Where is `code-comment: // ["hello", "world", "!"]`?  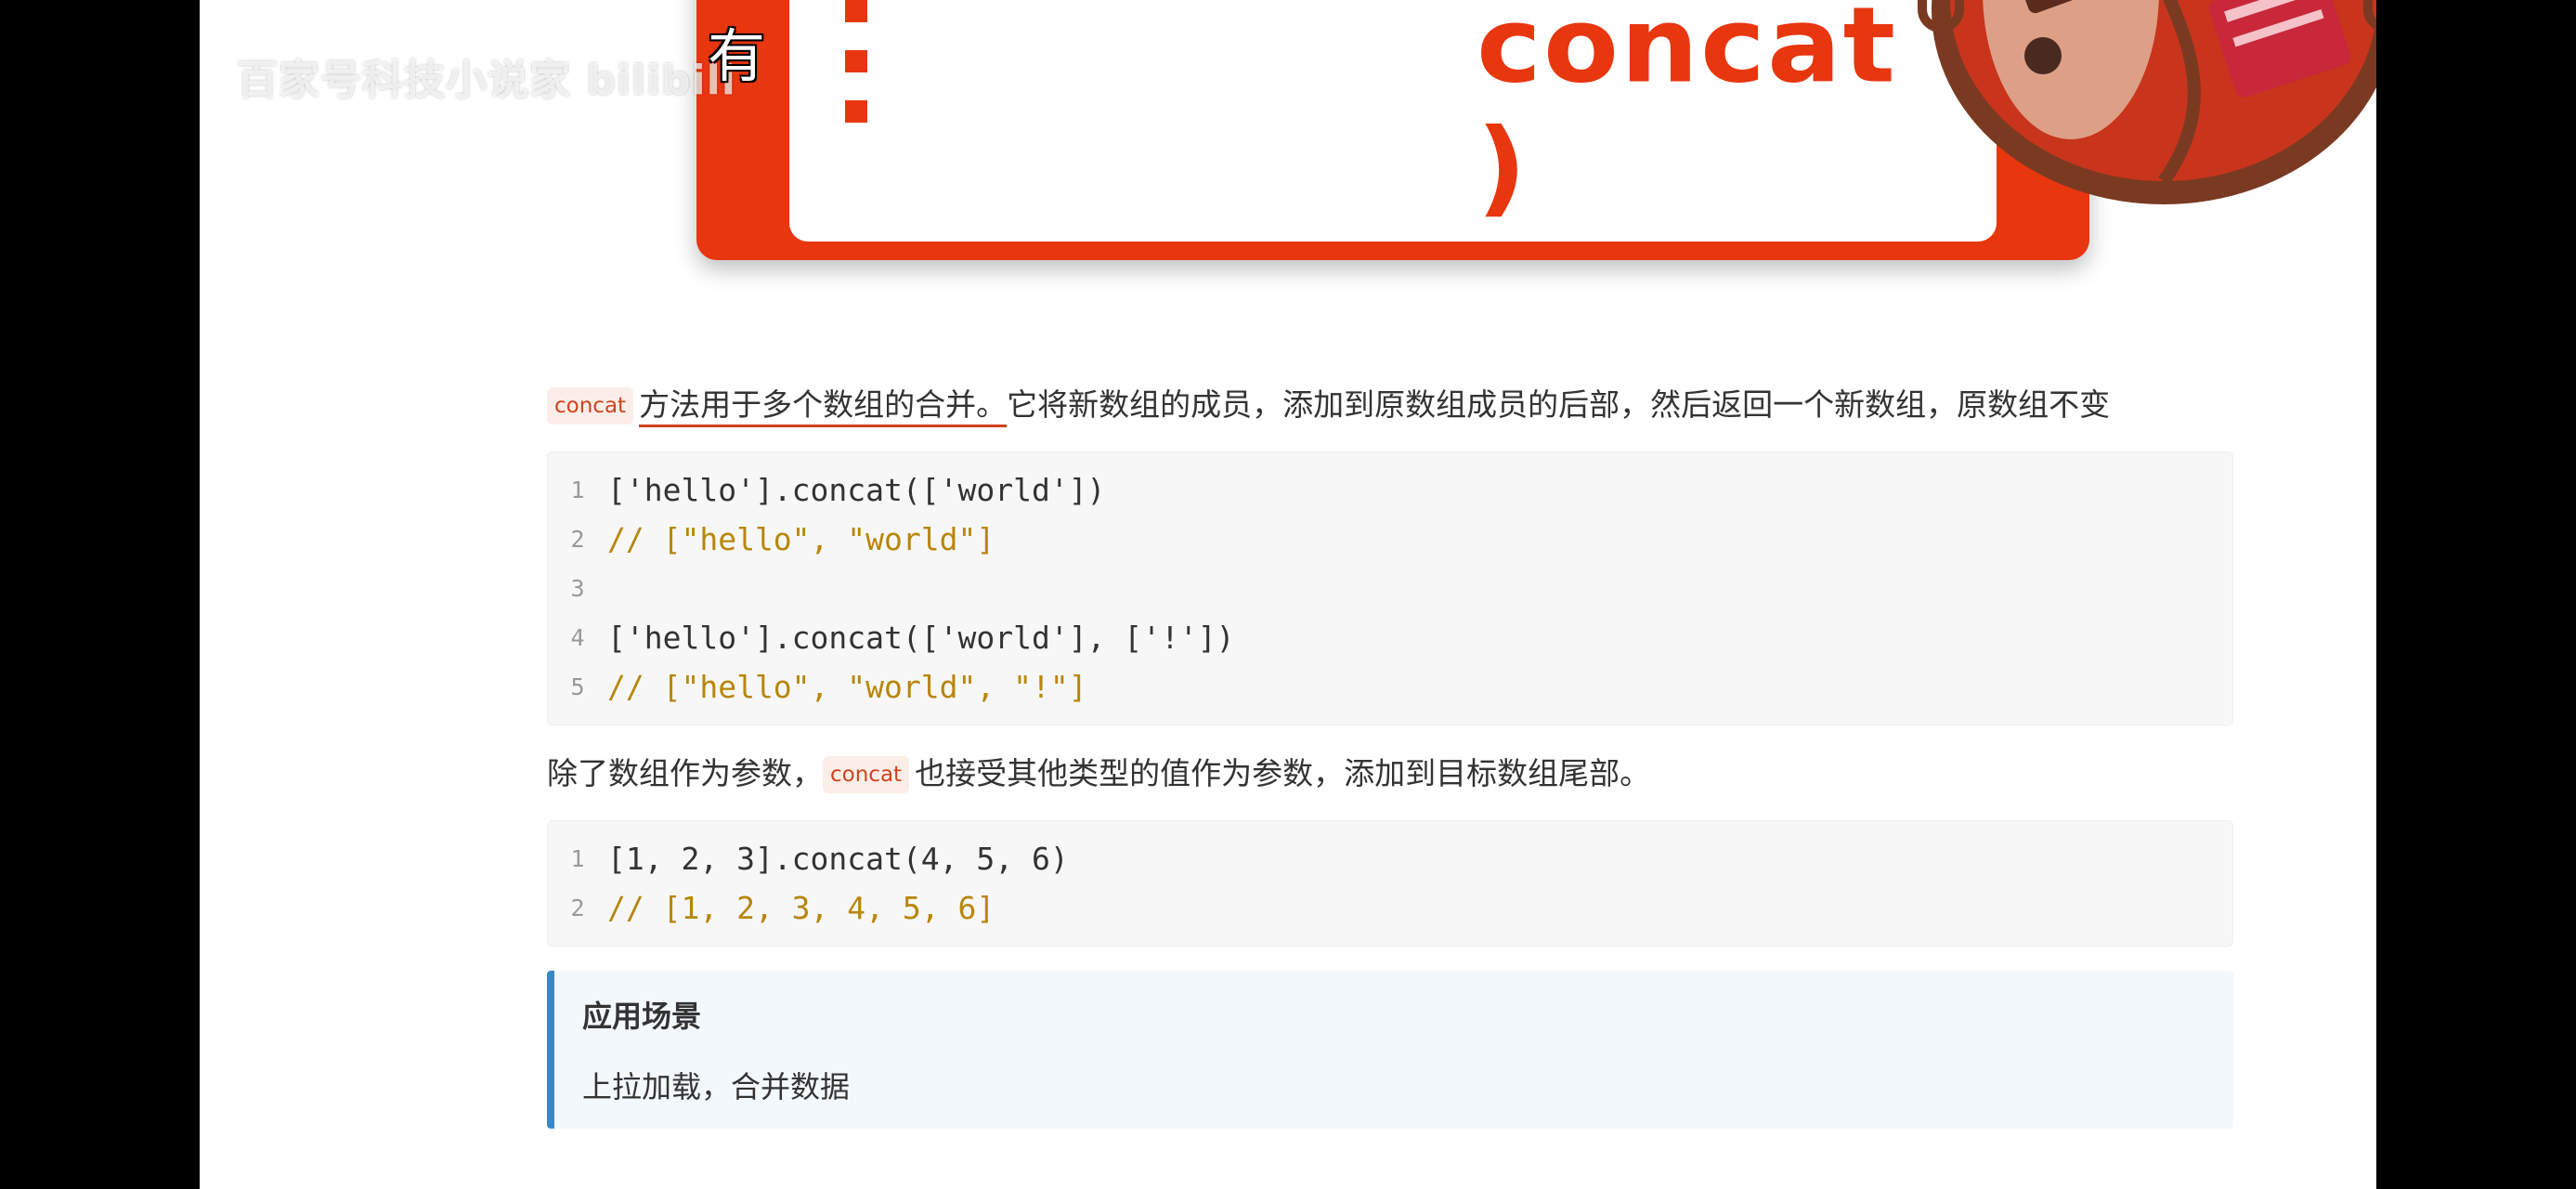 code-comment: // ["hello", "world", "!"] is located at coordinates (847, 687).